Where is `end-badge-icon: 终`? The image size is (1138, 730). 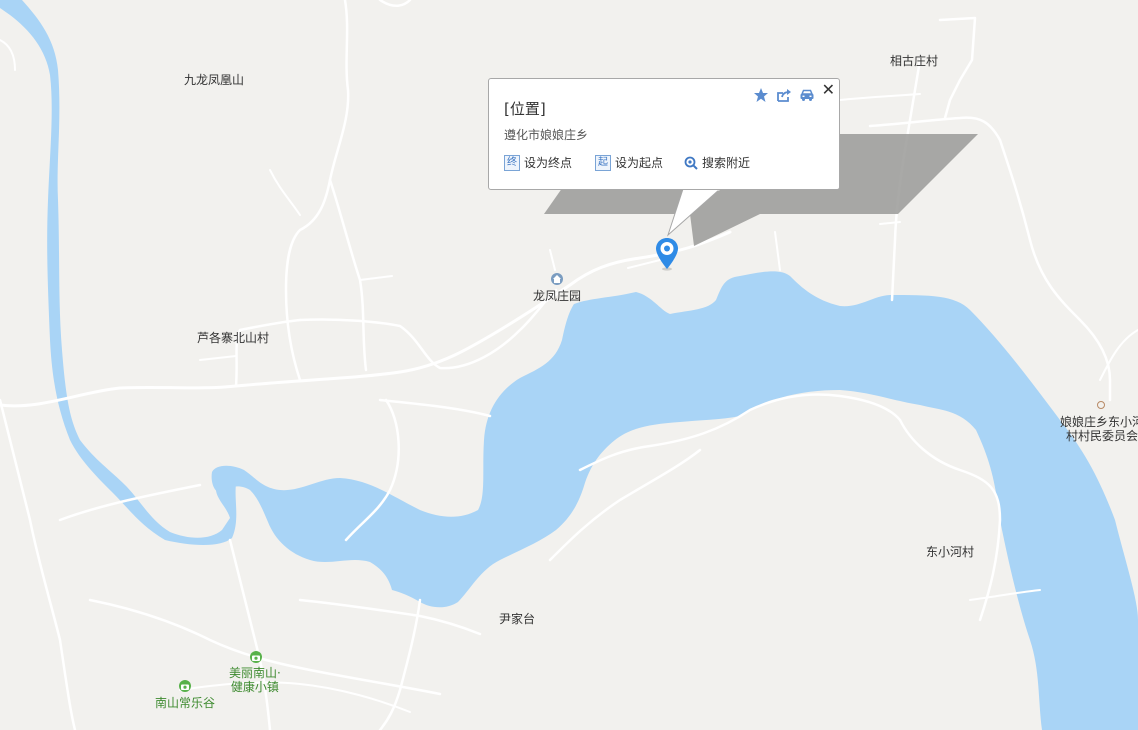
end-badge-icon: 终 is located at coordinates (512, 162).